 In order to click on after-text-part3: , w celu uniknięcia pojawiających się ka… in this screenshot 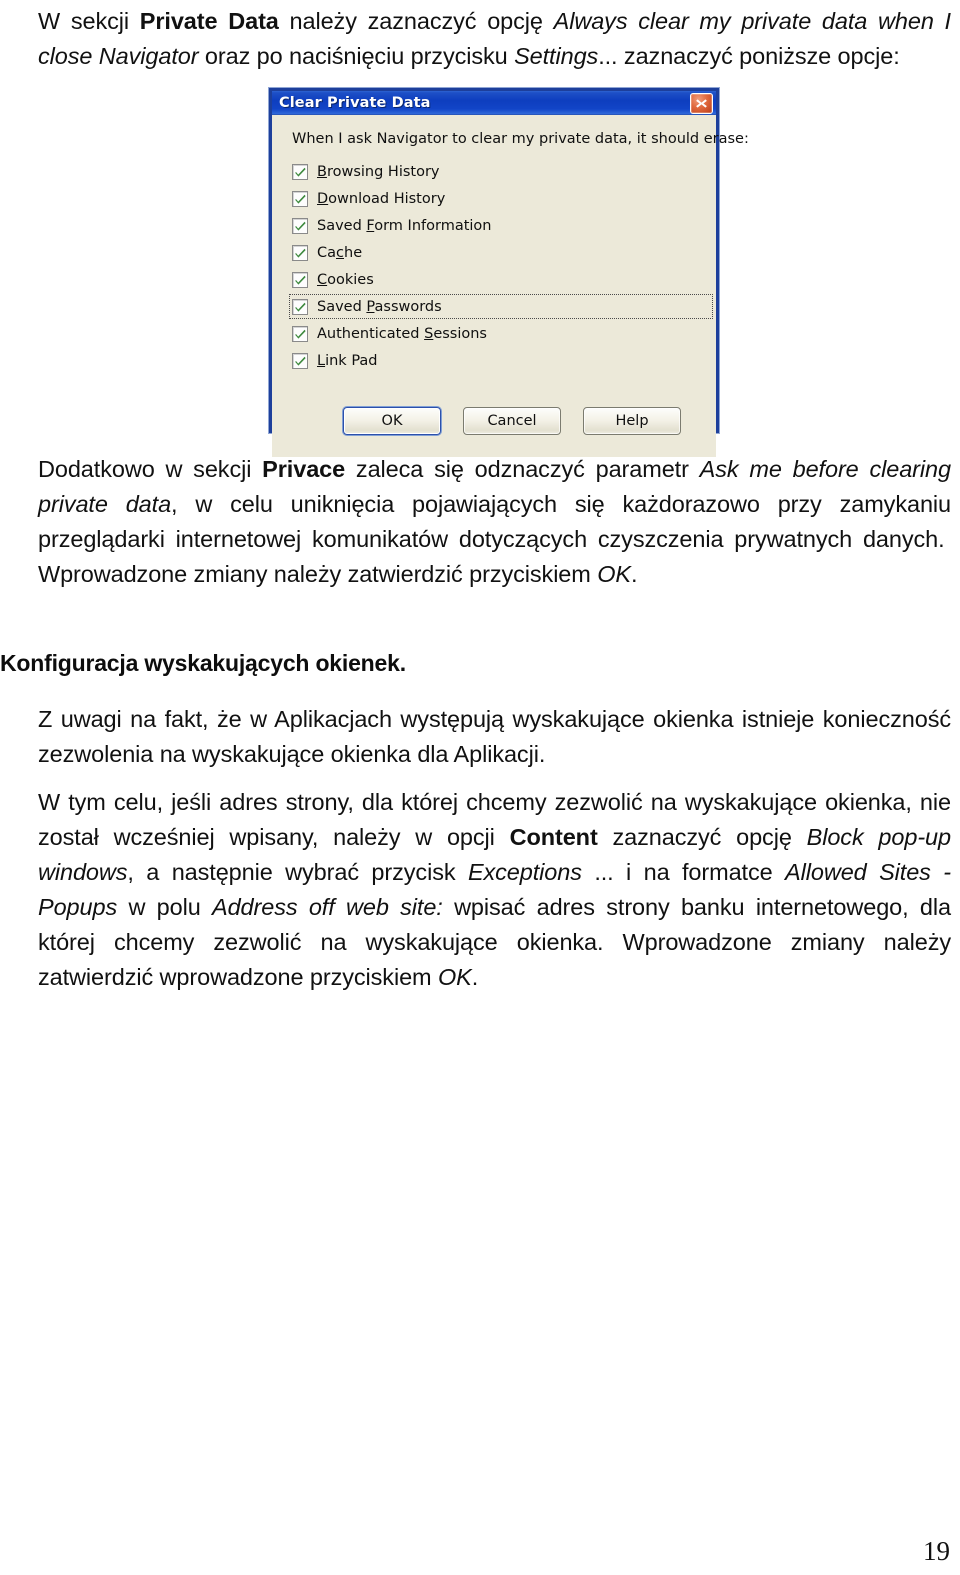, I will do `click(494, 539)`.